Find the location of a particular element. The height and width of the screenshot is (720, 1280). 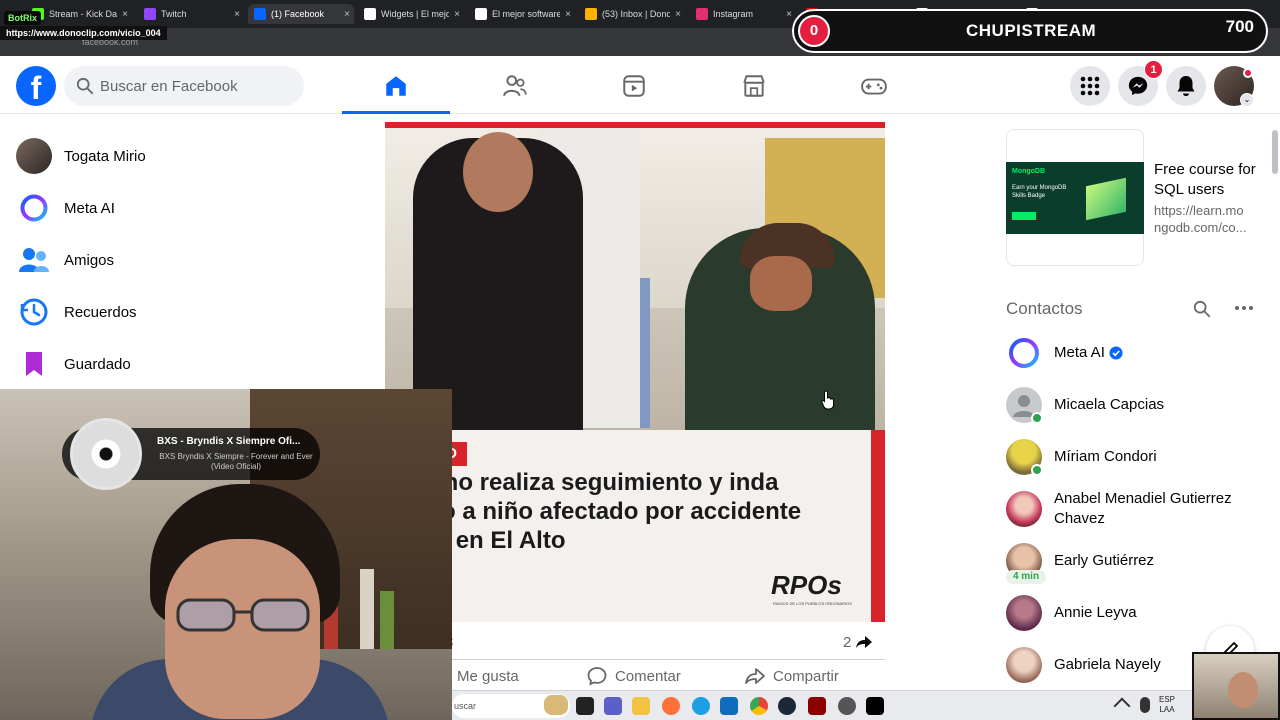

facebook-header: f is located at coordinates (640, 85).